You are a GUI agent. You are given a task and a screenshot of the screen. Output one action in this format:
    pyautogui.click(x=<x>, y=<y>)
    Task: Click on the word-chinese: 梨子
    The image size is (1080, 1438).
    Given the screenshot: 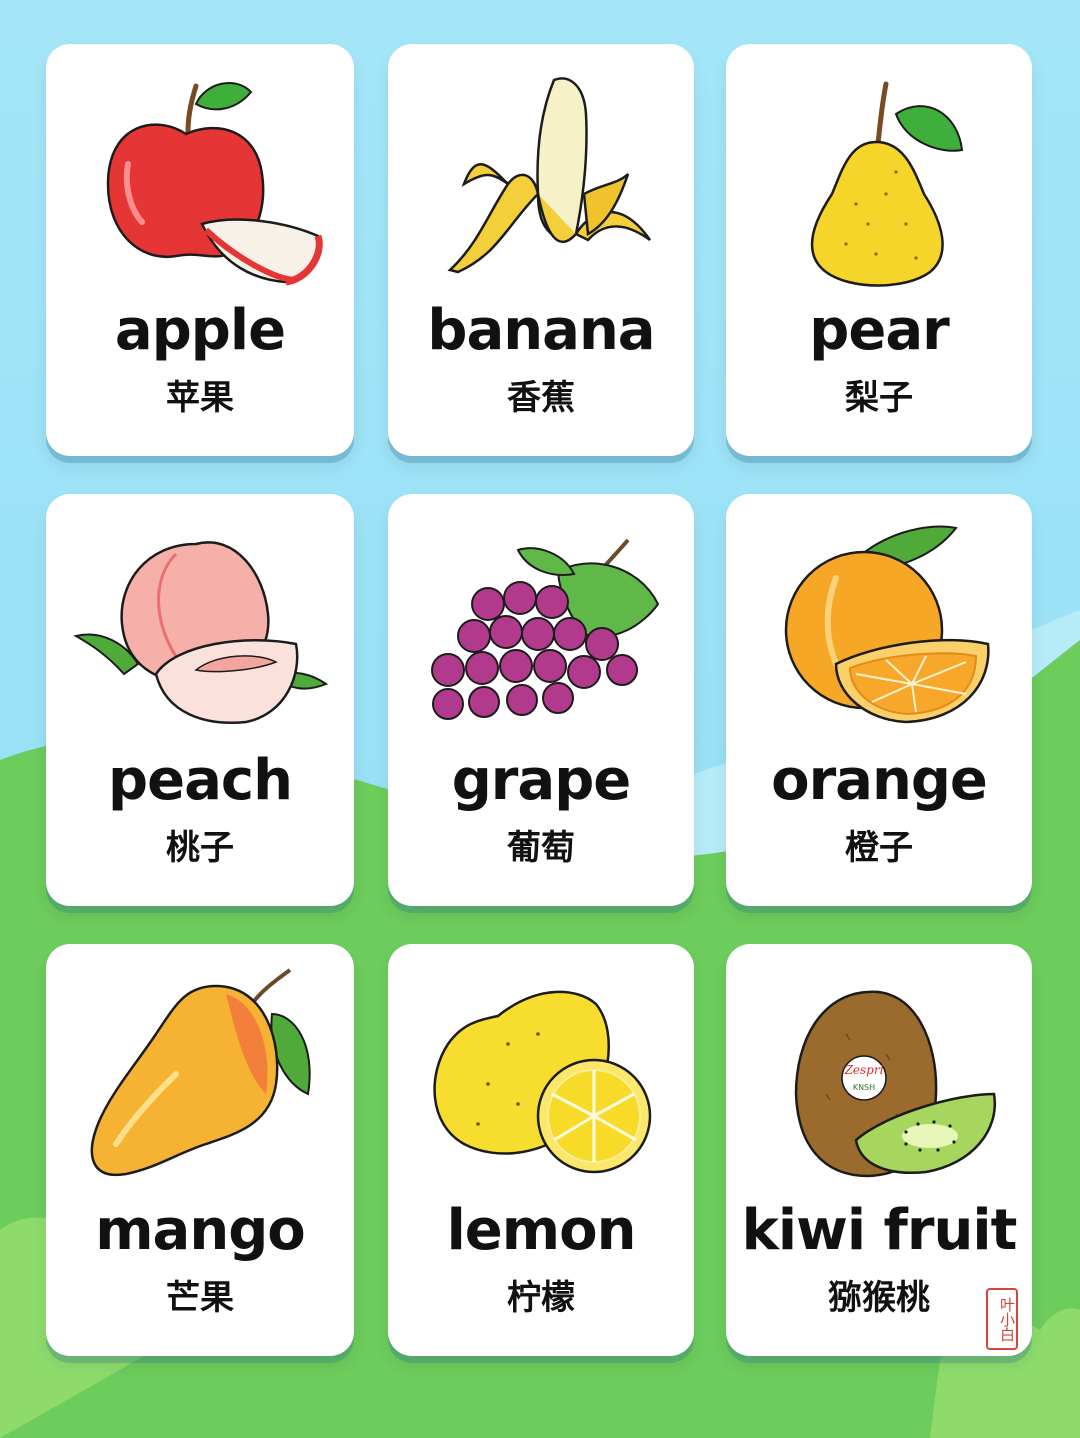 What is the action you would take?
    pyautogui.click(x=879, y=398)
    